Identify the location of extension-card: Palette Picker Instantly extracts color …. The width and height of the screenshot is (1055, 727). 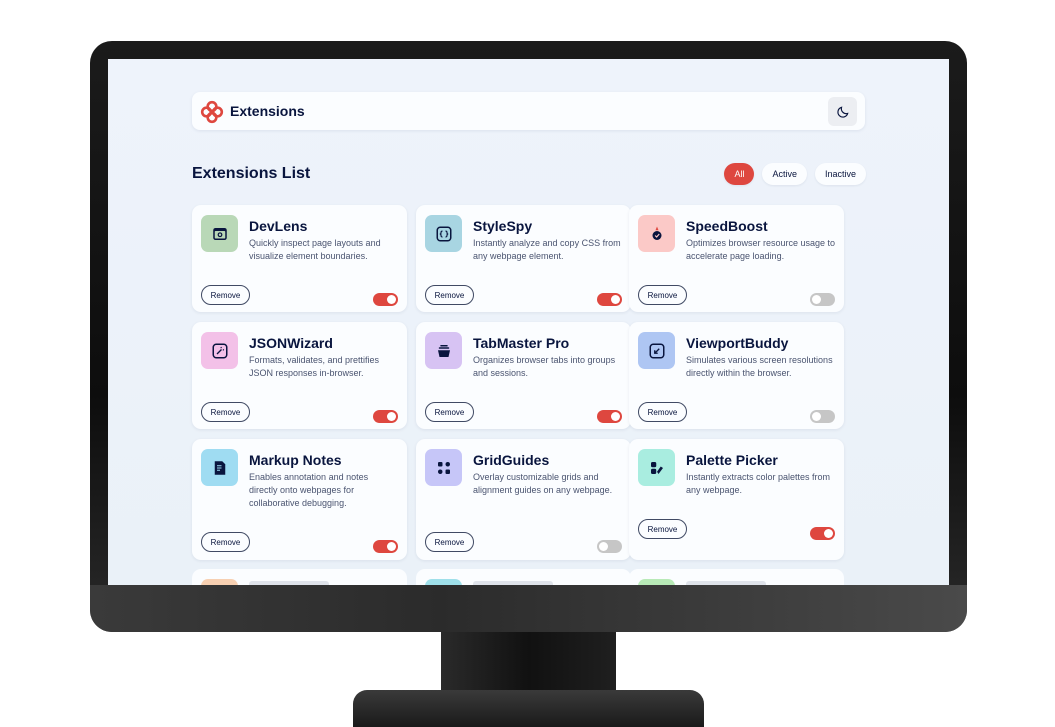
(736, 499).